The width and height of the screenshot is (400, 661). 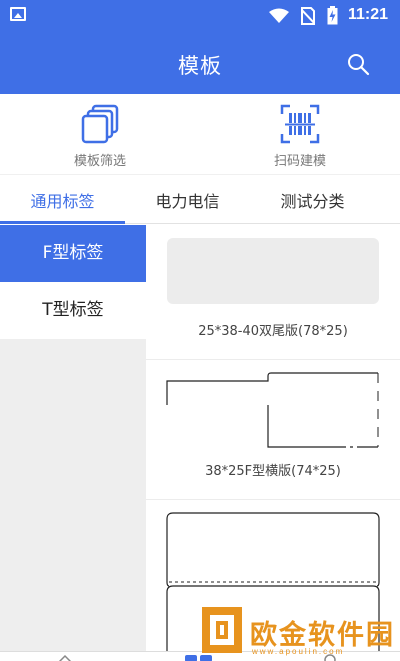 What do you see at coordinates (73, 310) in the screenshot?
I see `sidebar-item-t-label: T型标签` at bounding box center [73, 310].